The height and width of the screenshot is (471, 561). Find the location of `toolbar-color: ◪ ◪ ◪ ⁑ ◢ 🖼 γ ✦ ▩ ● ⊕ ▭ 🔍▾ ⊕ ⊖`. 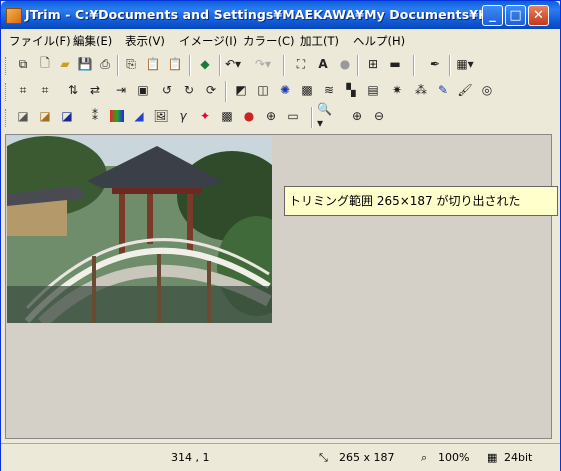

toolbar-color: ◪ ◪ ◪ ⁑ ◢ 🖼 γ ✦ ▩ ● ⊕ ▭ 🔍▾ ⊕ ⊖ is located at coordinates (281, 116).